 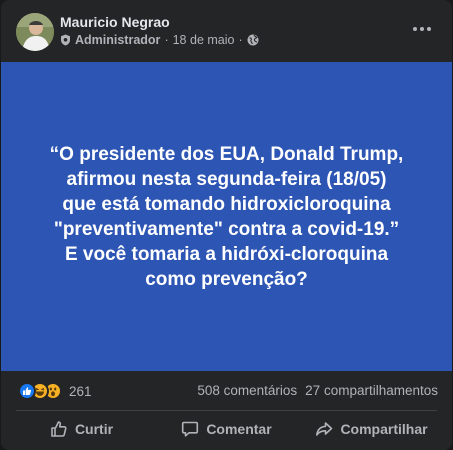 I want to click on post-meta: Administrador · 18 de maio ·, so click(x=159, y=40).